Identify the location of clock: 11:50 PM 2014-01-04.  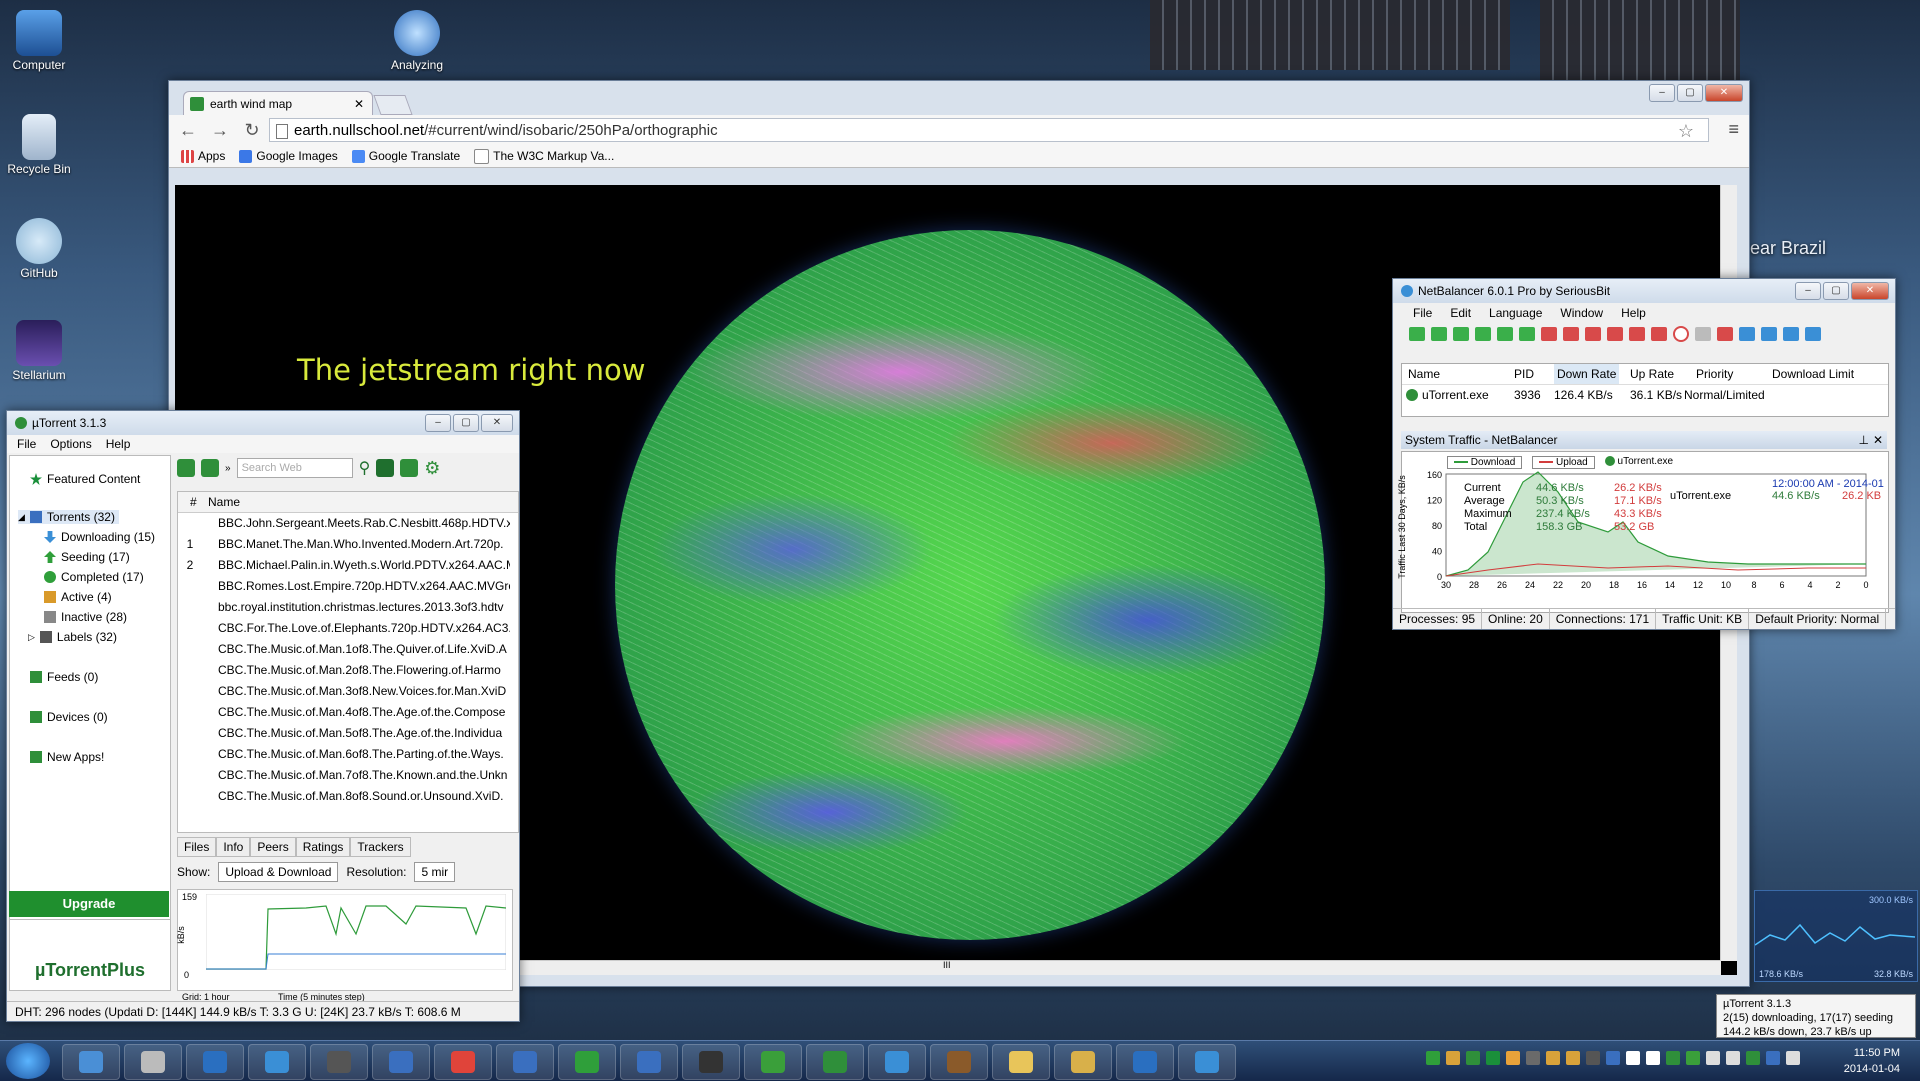
(1872, 1061).